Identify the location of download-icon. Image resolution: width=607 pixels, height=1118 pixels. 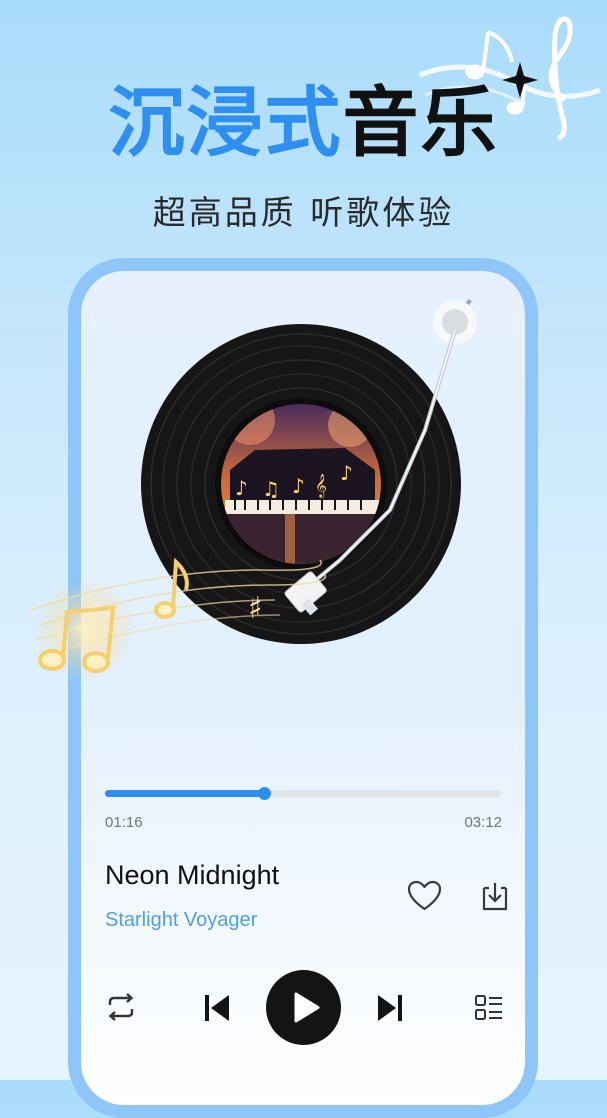
(495, 896).